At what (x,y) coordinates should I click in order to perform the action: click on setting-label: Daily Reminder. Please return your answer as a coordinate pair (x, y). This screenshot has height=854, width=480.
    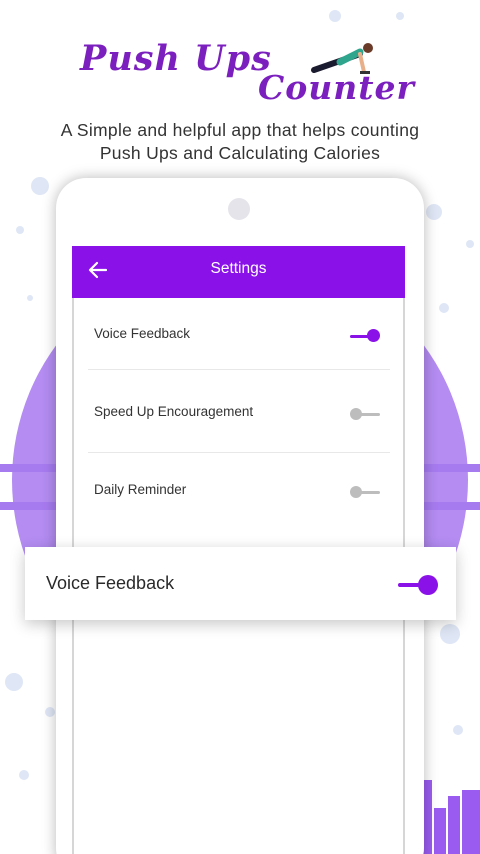
    Looking at the image, I should click on (140, 489).